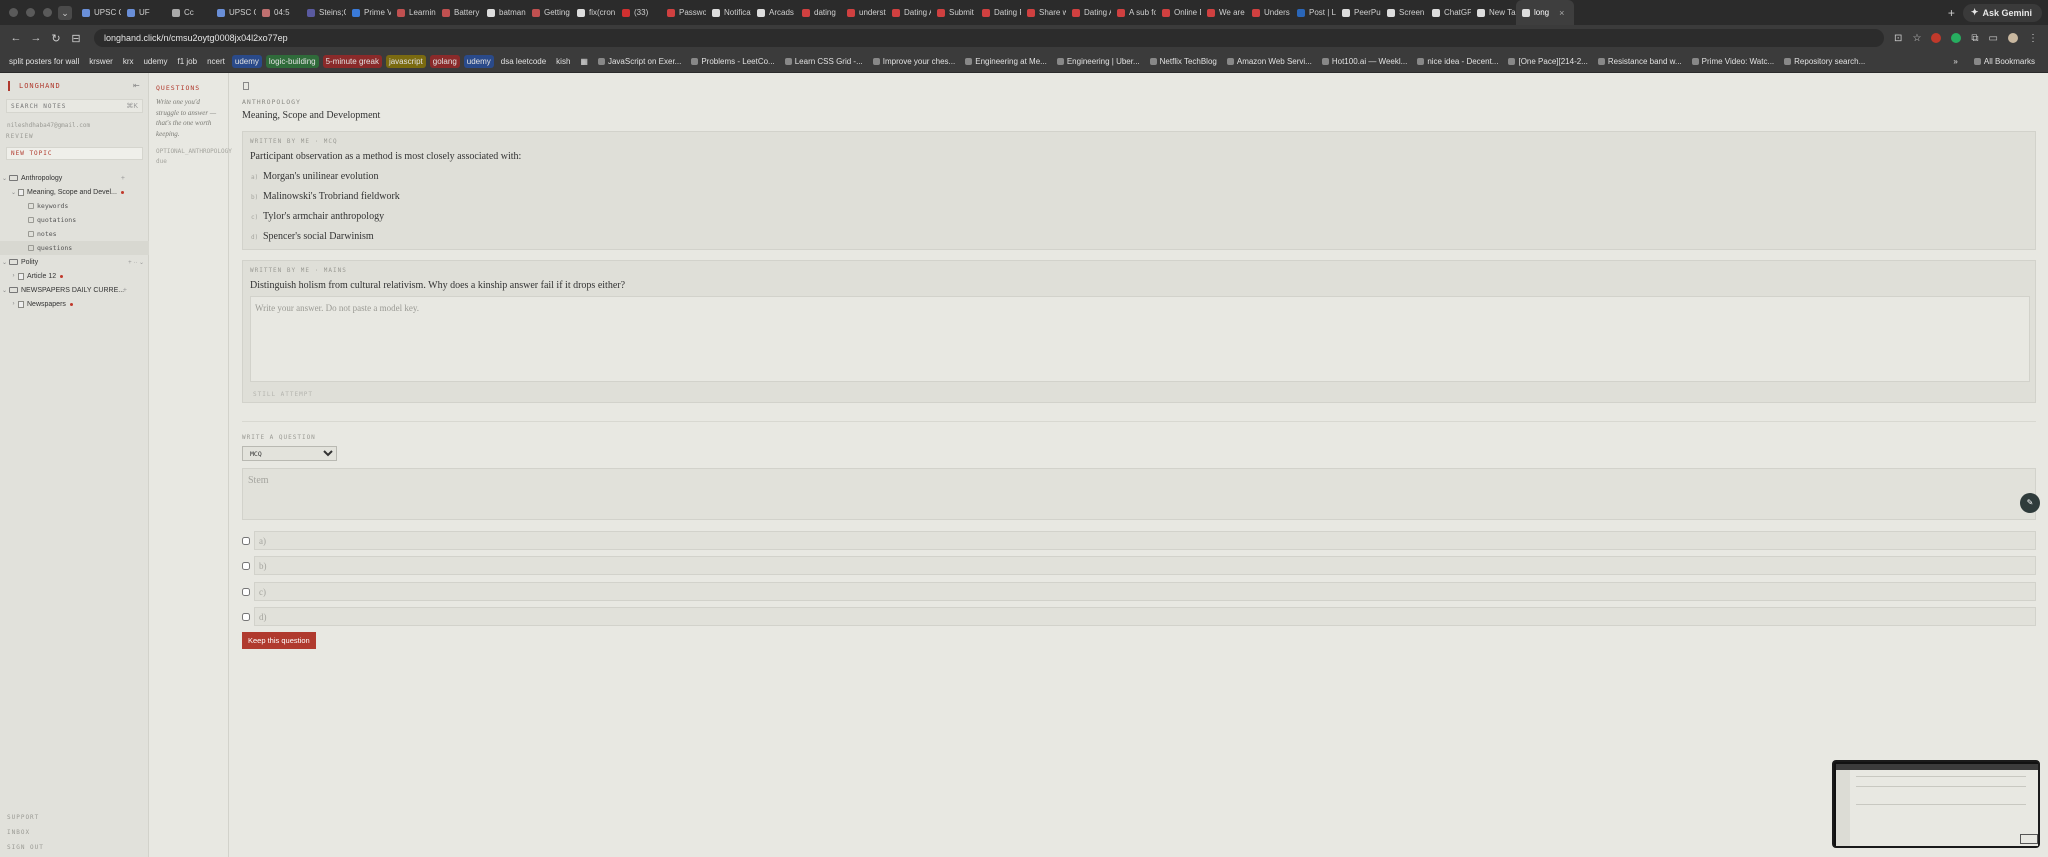 The image size is (2048, 857). I want to click on browser-tab: Submit F, so click(953, 12).